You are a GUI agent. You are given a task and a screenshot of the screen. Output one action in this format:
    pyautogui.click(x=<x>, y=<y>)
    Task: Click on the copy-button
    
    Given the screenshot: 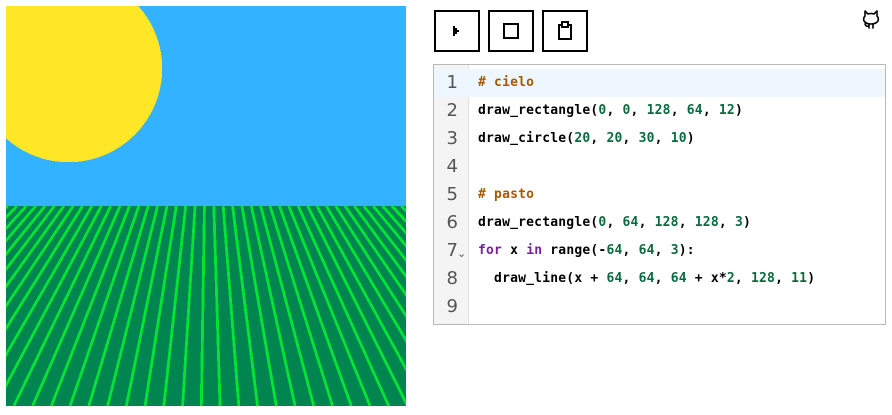 What is the action you would take?
    pyautogui.click(x=565, y=31)
    